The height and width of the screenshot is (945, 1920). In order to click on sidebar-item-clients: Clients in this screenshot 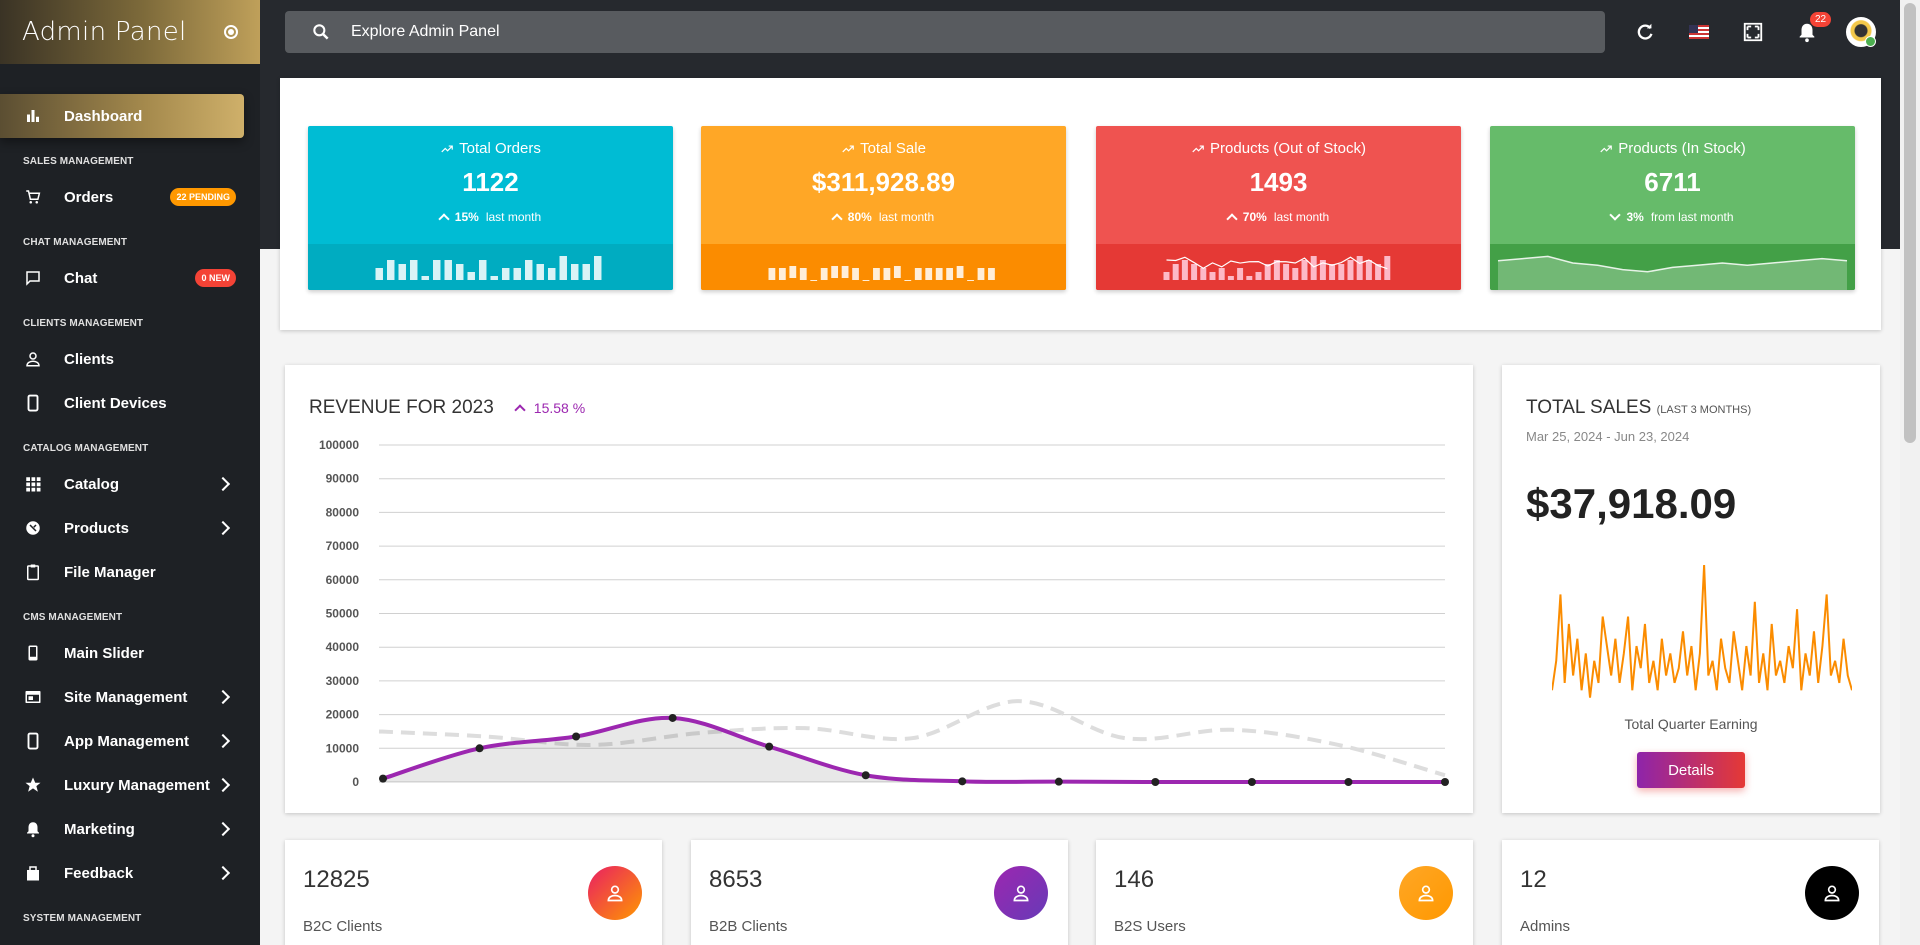, I will do `click(122, 359)`.